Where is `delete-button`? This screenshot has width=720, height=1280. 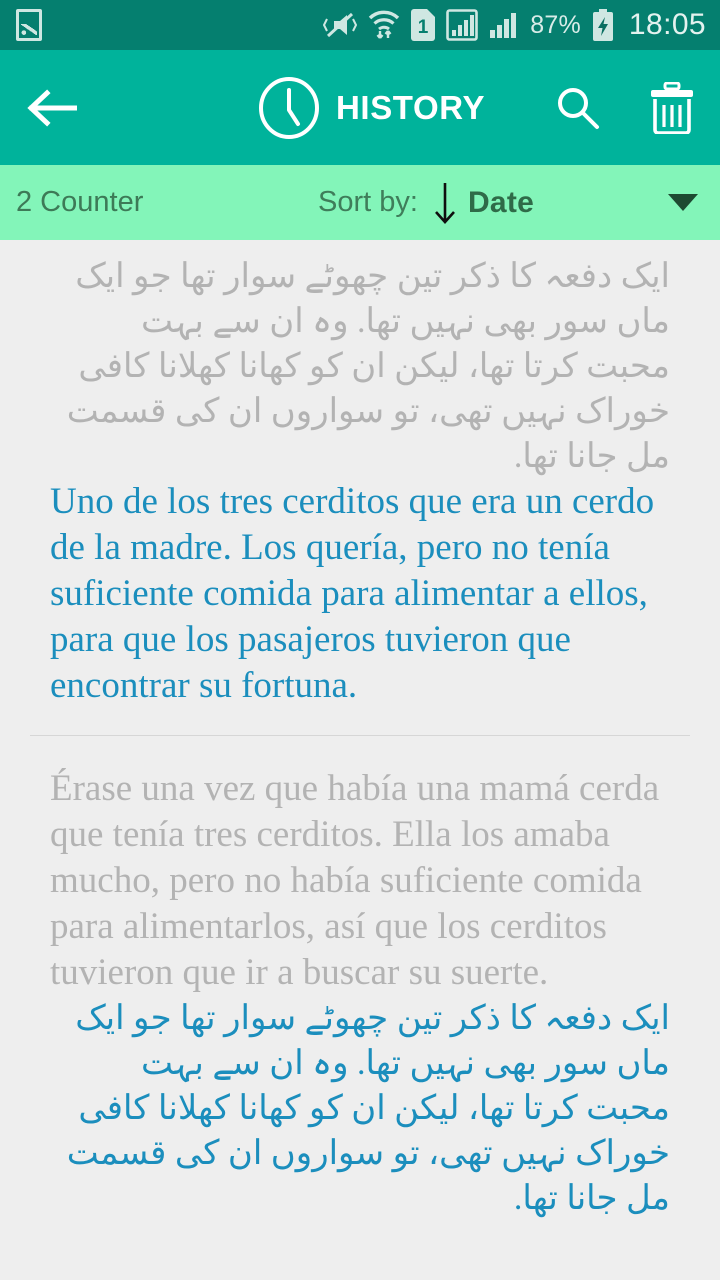 delete-button is located at coordinates (672, 107).